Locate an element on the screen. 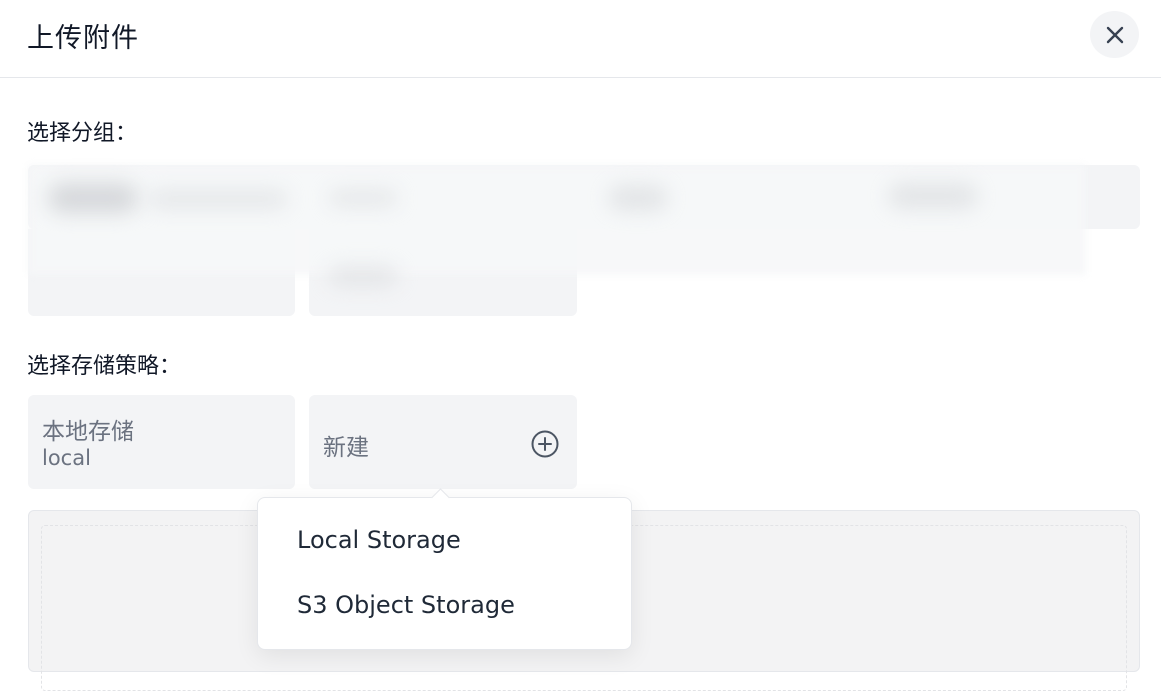  close-button is located at coordinates (1114, 34).